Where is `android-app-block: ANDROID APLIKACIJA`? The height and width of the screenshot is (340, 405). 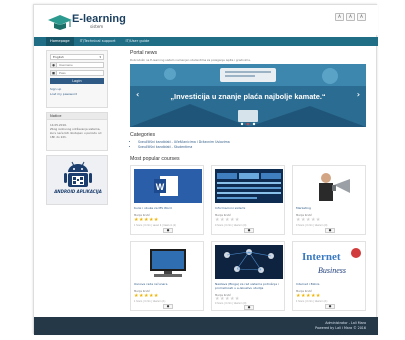
android-app-block: ANDROID APLIKACIJA is located at coordinates (77, 180).